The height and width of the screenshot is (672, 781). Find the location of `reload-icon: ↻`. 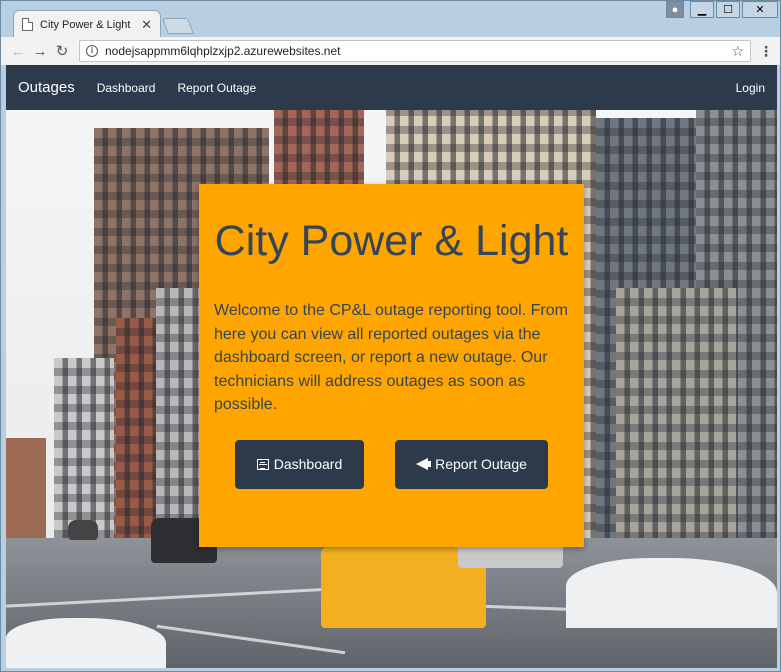

reload-icon: ↻ is located at coordinates (62, 51).